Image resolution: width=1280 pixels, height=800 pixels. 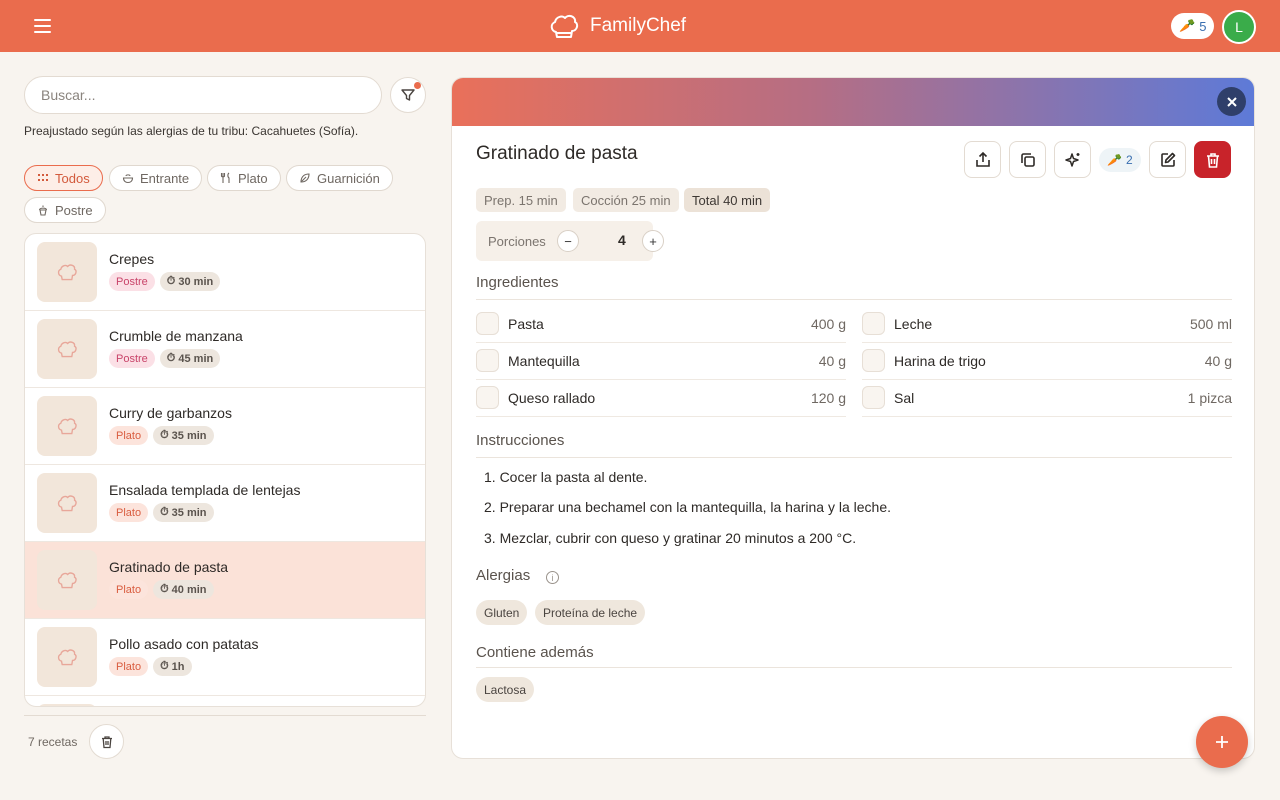 I want to click on ingredient-name: Harina de trigo, so click(x=940, y=361).